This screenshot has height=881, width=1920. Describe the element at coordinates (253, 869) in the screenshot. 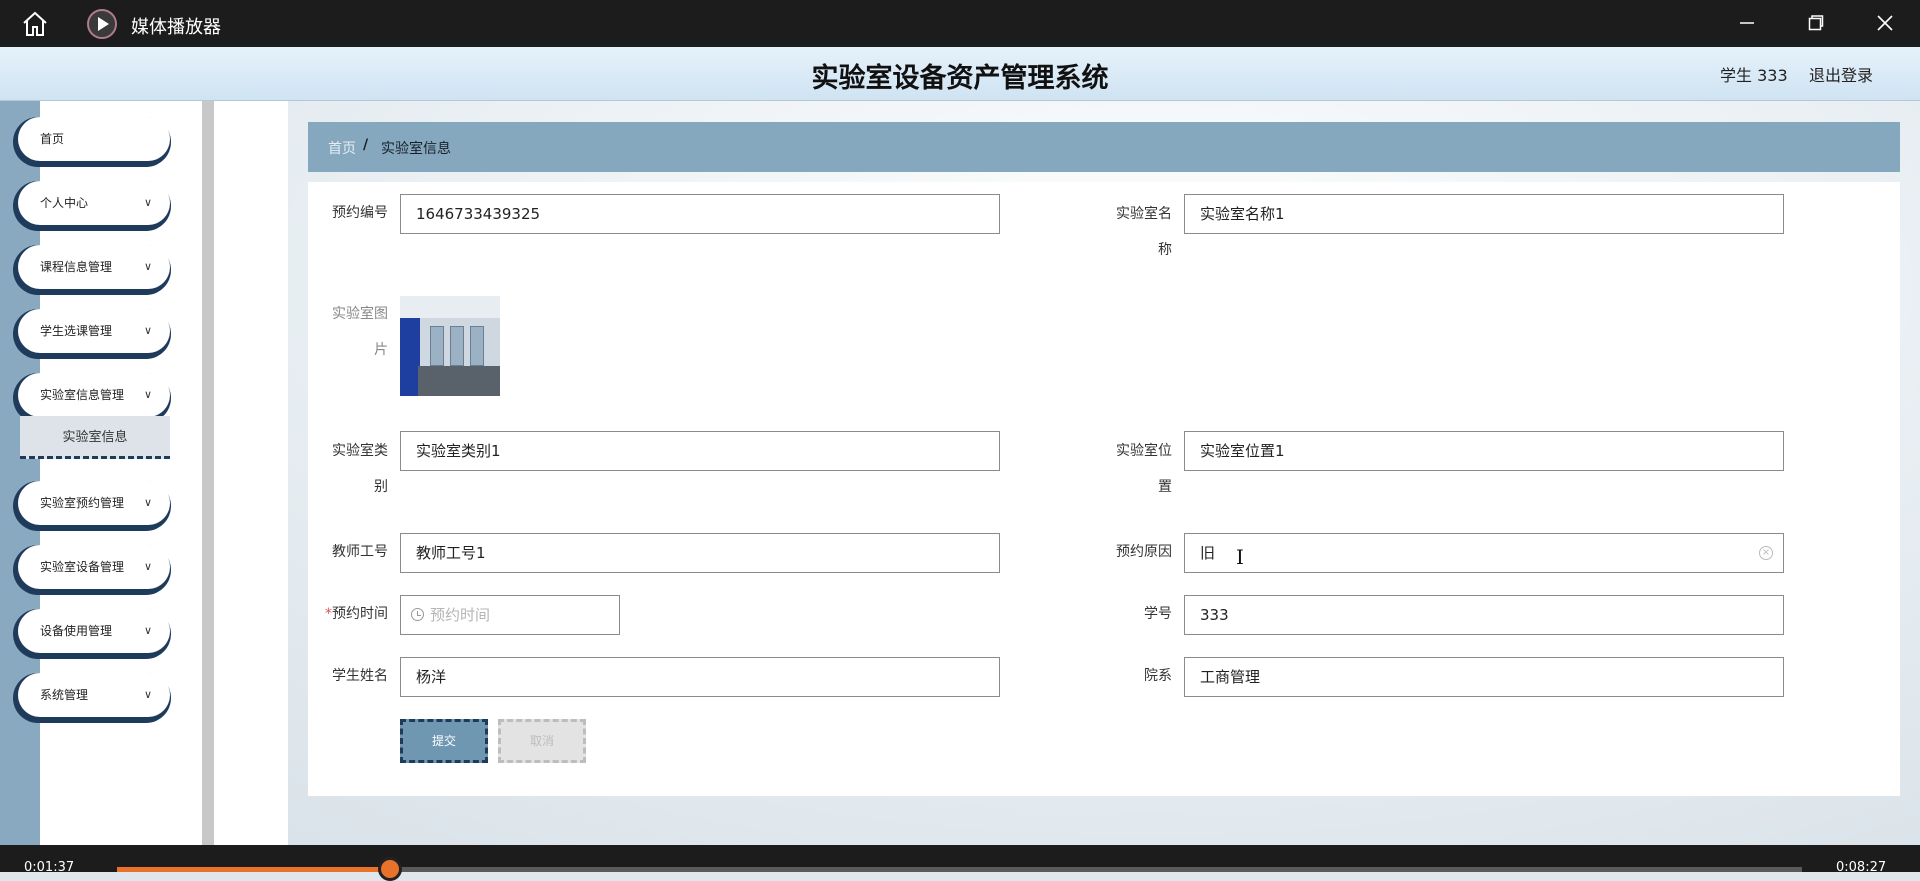

I see `seek-bar-progress` at that location.